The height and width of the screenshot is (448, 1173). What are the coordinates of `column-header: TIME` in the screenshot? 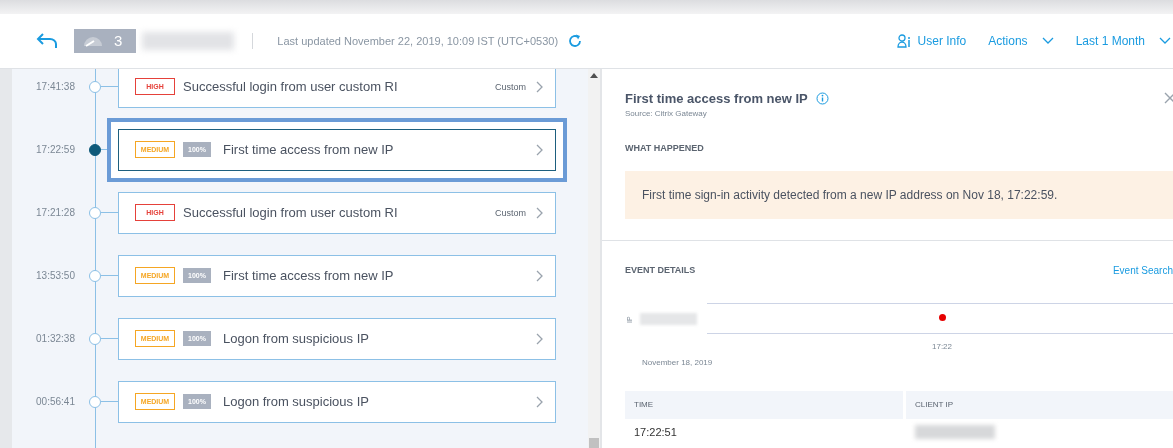 It's located at (764, 404).